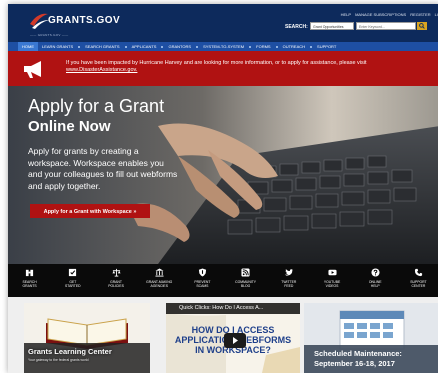 This screenshot has height=373, width=438. Describe the element at coordinates (159, 272) in the screenshot. I see `building-icon` at that location.